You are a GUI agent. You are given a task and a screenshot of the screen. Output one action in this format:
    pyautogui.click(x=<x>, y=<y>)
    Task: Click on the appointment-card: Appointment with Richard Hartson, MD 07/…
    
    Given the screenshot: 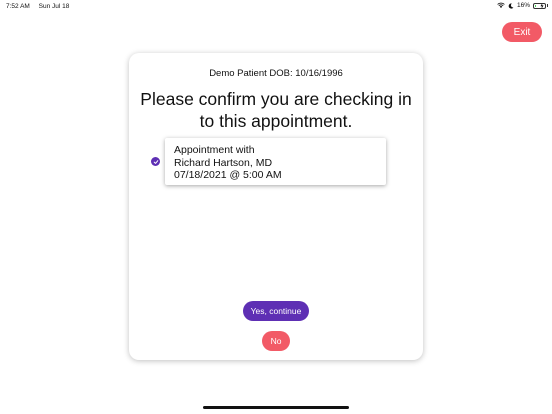 What is the action you would take?
    pyautogui.click(x=275, y=161)
    